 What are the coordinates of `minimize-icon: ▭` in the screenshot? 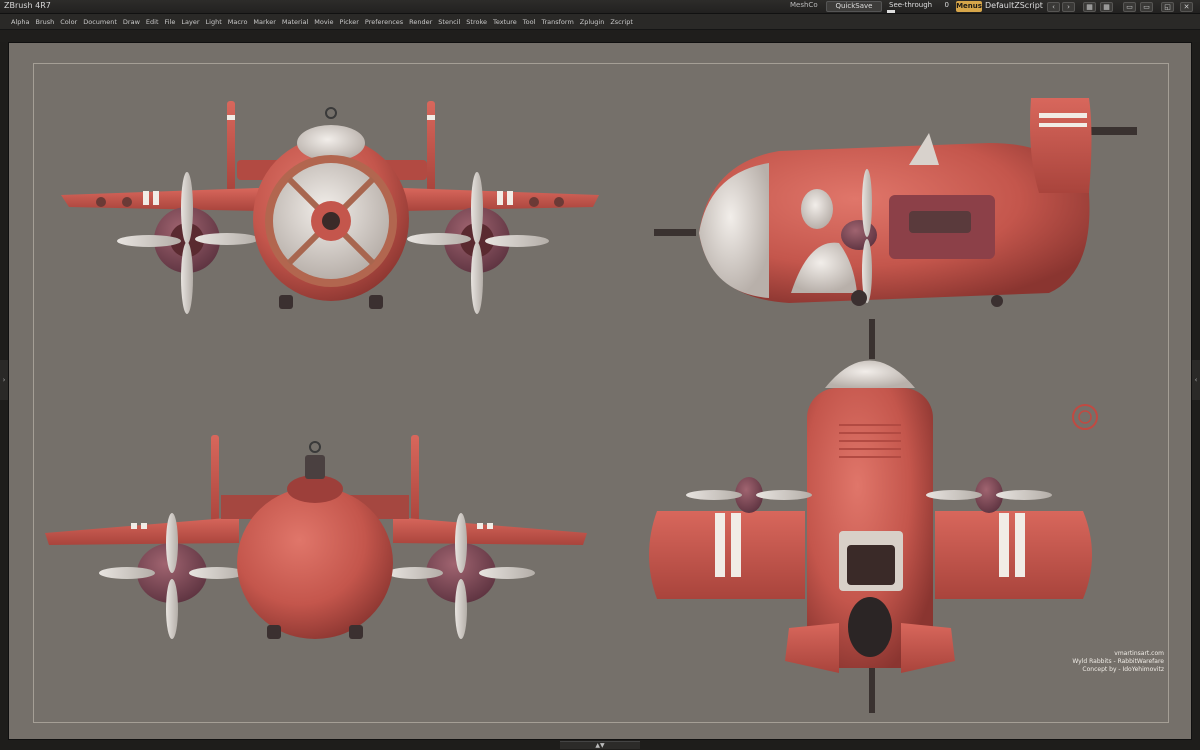 It's located at (1129, 7).